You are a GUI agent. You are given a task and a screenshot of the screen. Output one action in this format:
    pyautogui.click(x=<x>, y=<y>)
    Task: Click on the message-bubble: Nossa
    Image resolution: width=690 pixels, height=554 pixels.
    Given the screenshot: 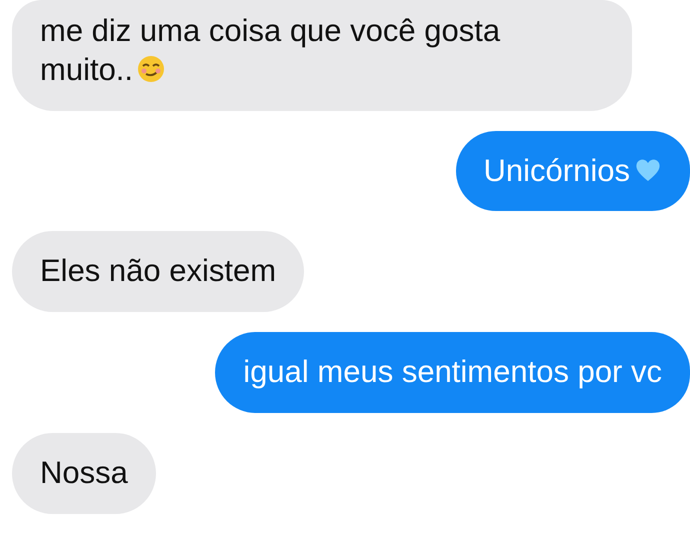 What is the action you would take?
    pyautogui.click(x=84, y=473)
    